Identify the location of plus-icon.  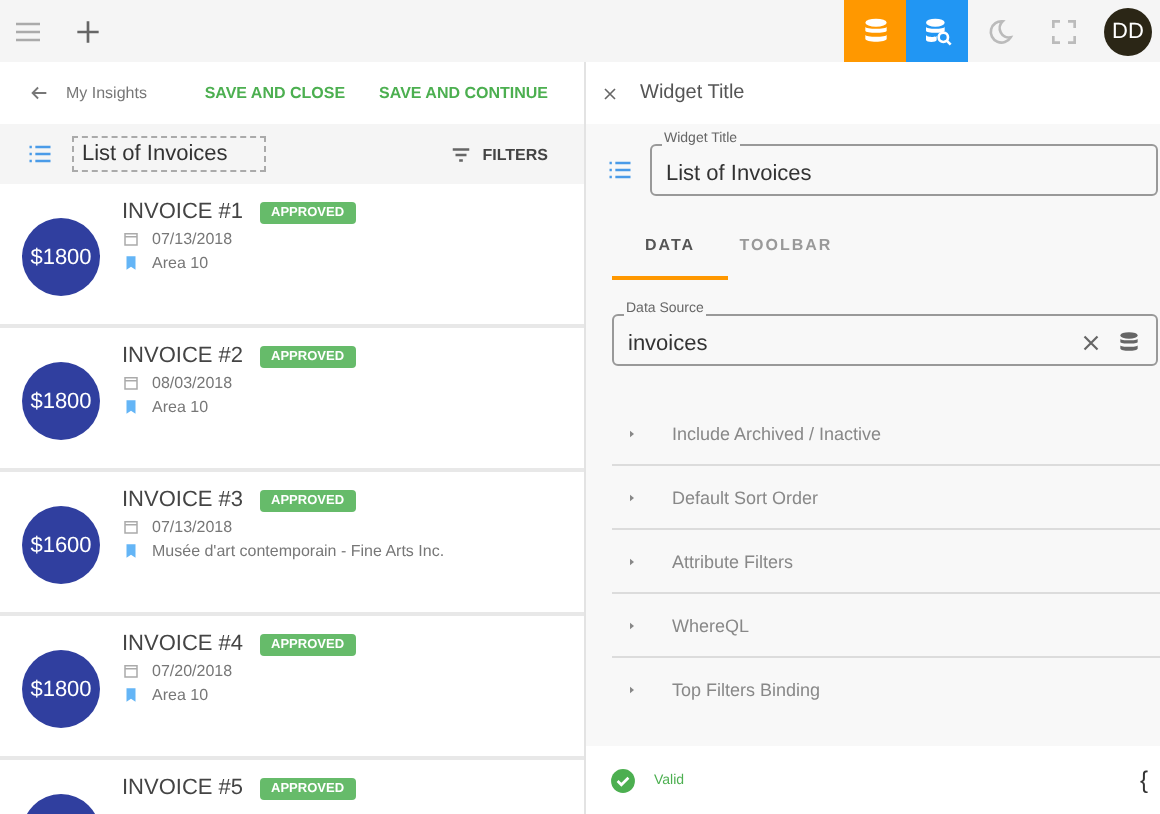
(88, 31).